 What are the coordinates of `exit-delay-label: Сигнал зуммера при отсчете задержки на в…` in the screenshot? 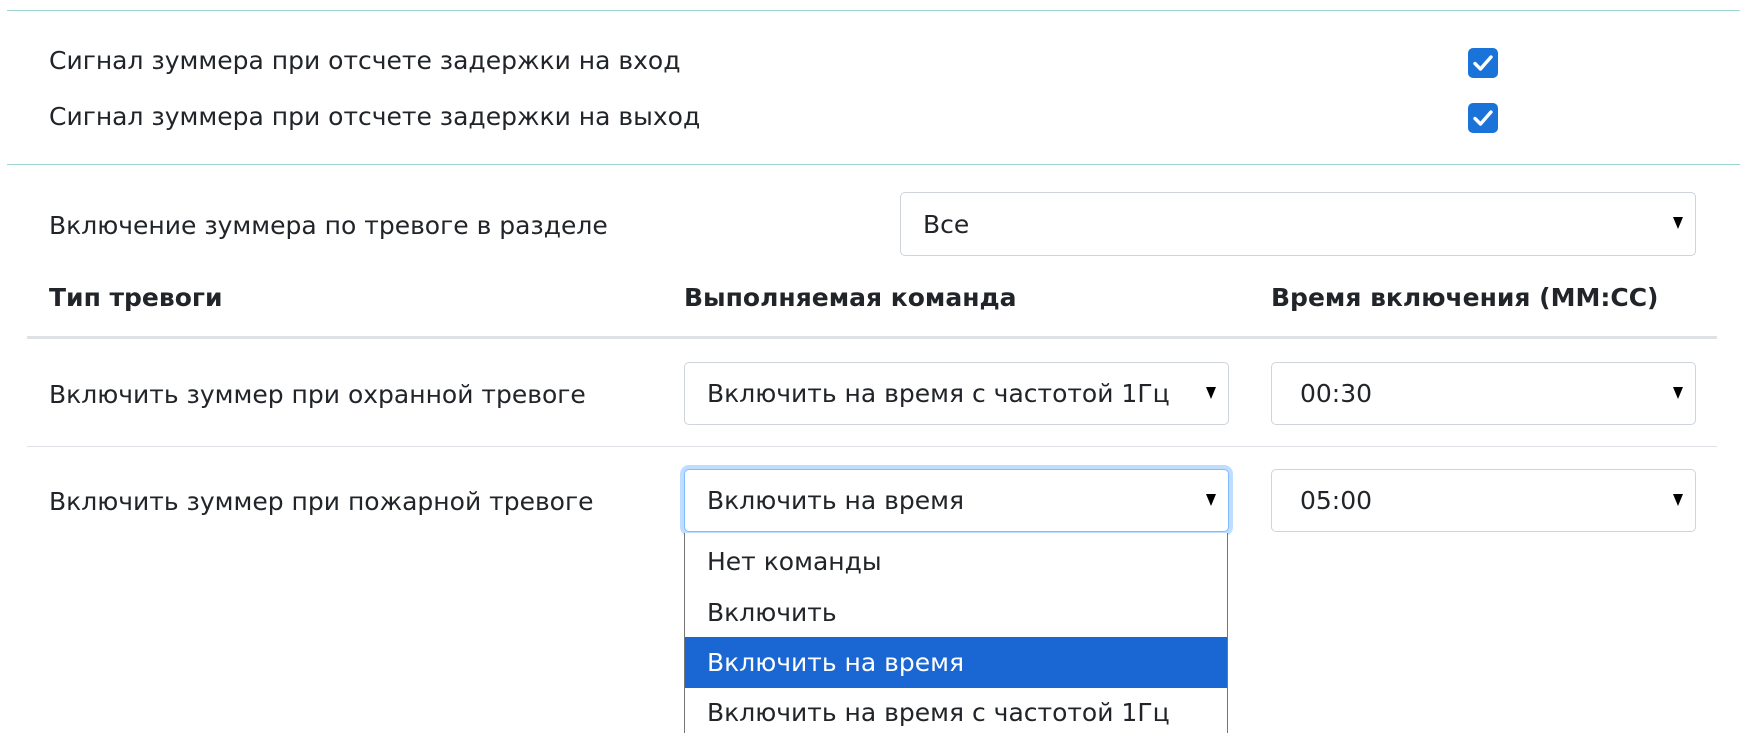 It's located at (375, 116).